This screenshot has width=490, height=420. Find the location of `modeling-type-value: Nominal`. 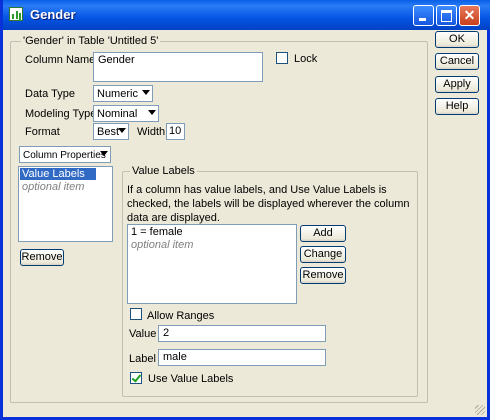

modeling-type-value: Nominal is located at coordinates (117, 114).